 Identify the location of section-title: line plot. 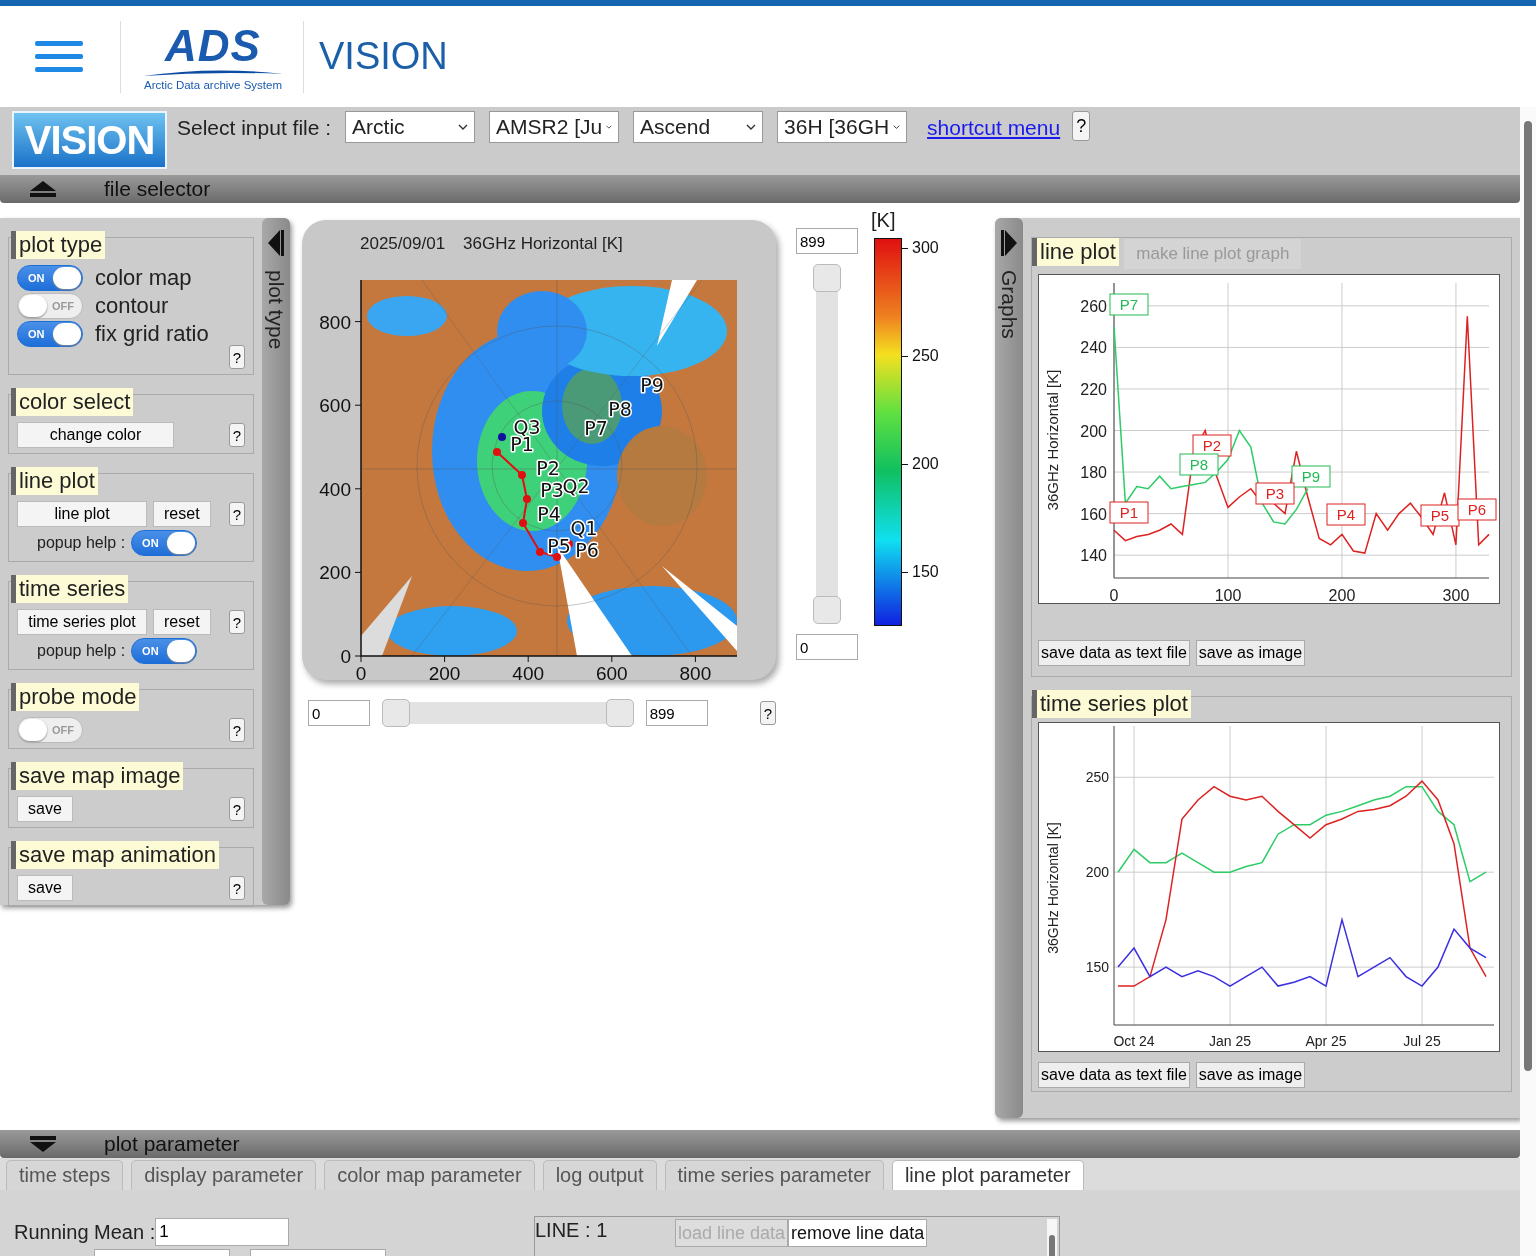
(54, 481).